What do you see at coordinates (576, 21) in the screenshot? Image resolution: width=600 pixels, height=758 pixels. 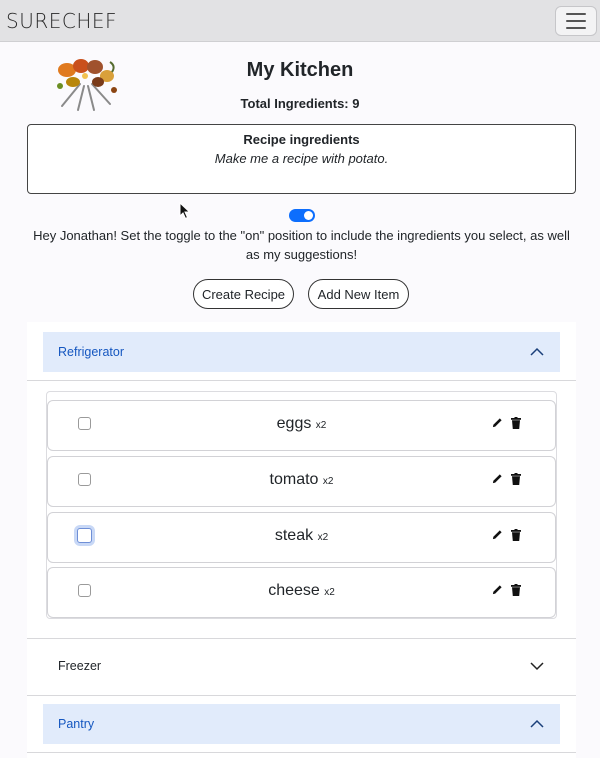 I see `hamburger-menu-icon` at bounding box center [576, 21].